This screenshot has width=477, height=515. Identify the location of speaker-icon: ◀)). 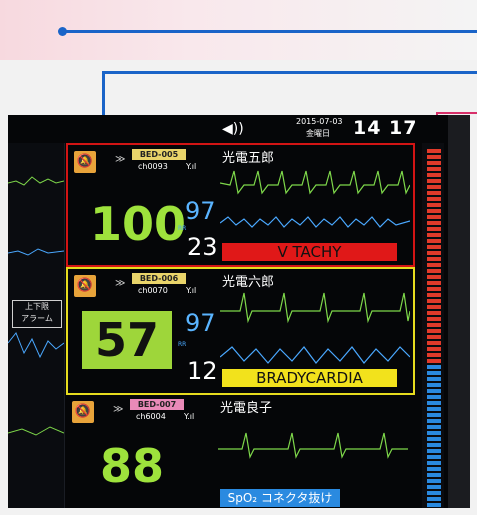
(233, 129).